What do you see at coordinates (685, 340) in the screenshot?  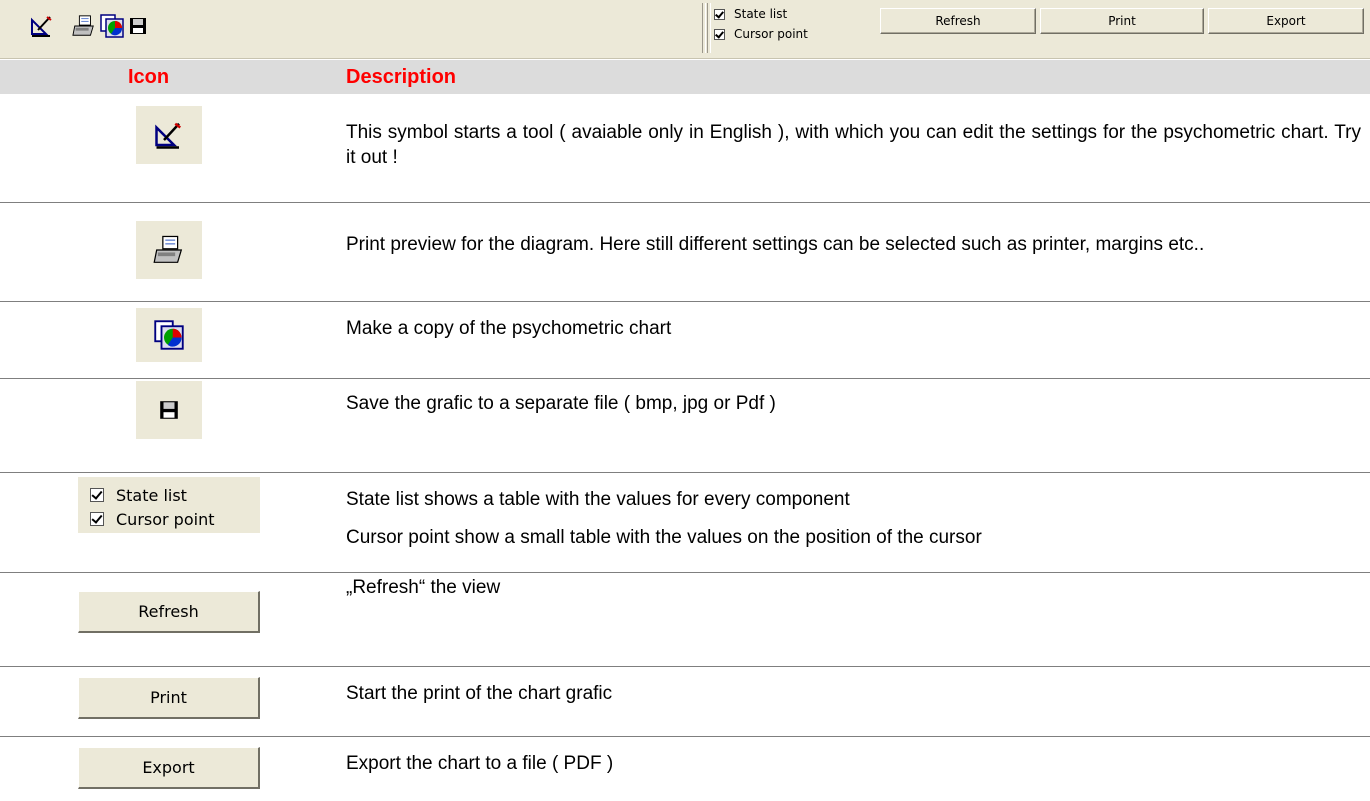 I see `table-row: Make a copy of the psychometric chart` at bounding box center [685, 340].